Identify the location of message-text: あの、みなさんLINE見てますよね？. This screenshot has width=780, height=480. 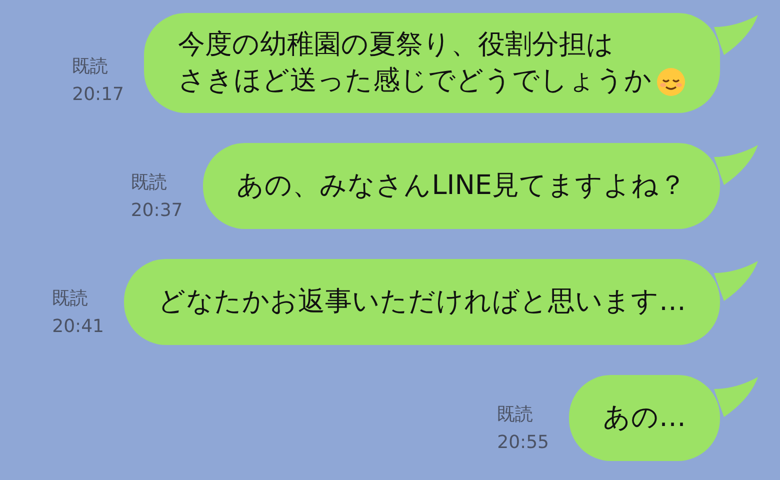
(461, 186).